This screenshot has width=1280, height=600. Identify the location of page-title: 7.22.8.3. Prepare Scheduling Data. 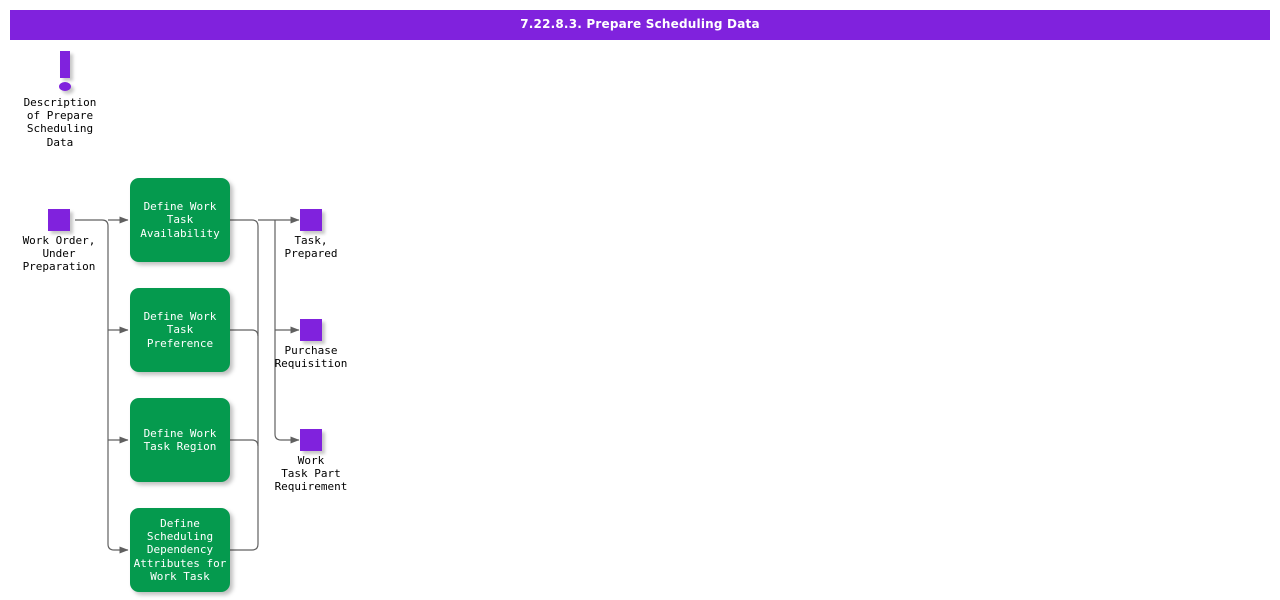
(640, 24).